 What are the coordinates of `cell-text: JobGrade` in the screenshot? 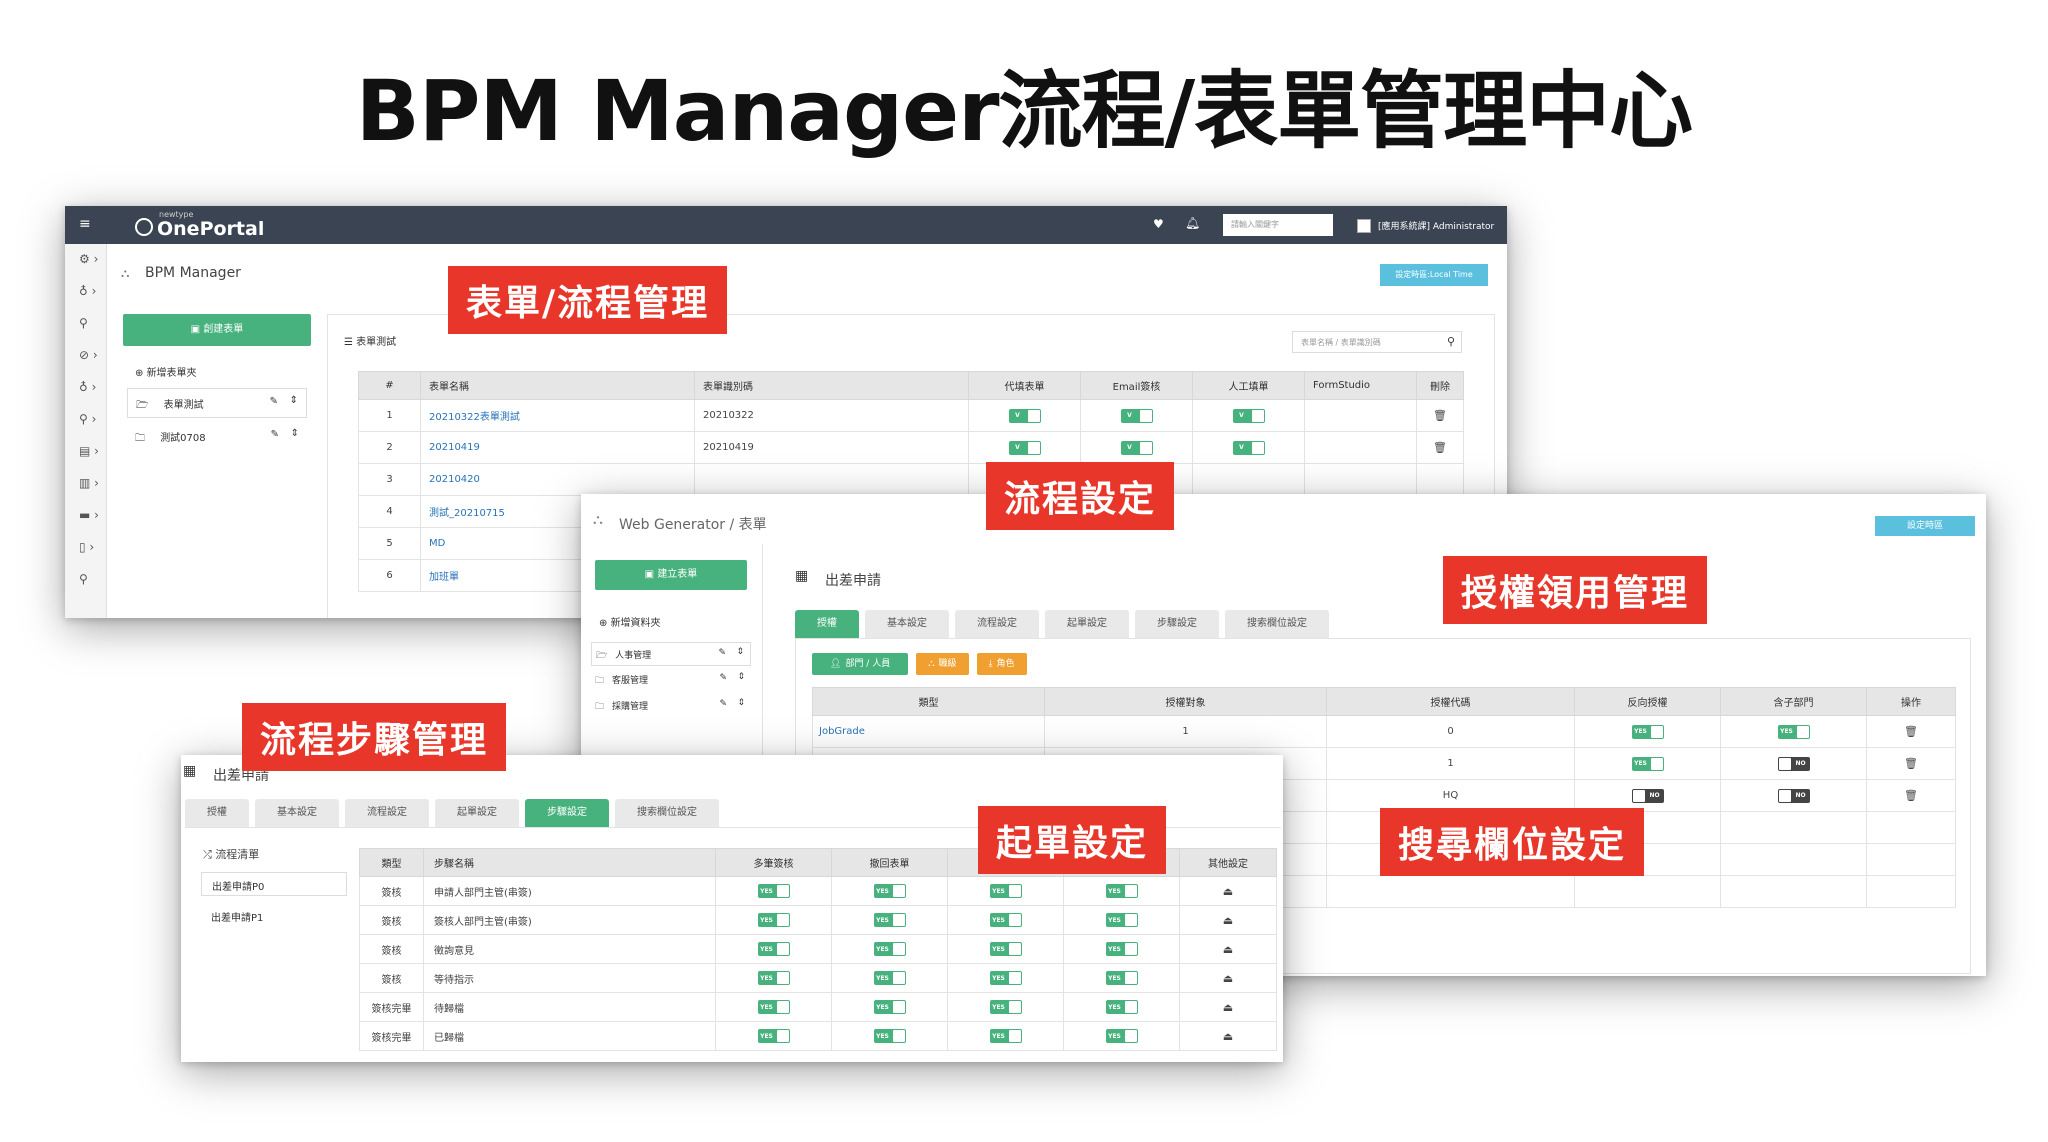 It's located at (842, 731).